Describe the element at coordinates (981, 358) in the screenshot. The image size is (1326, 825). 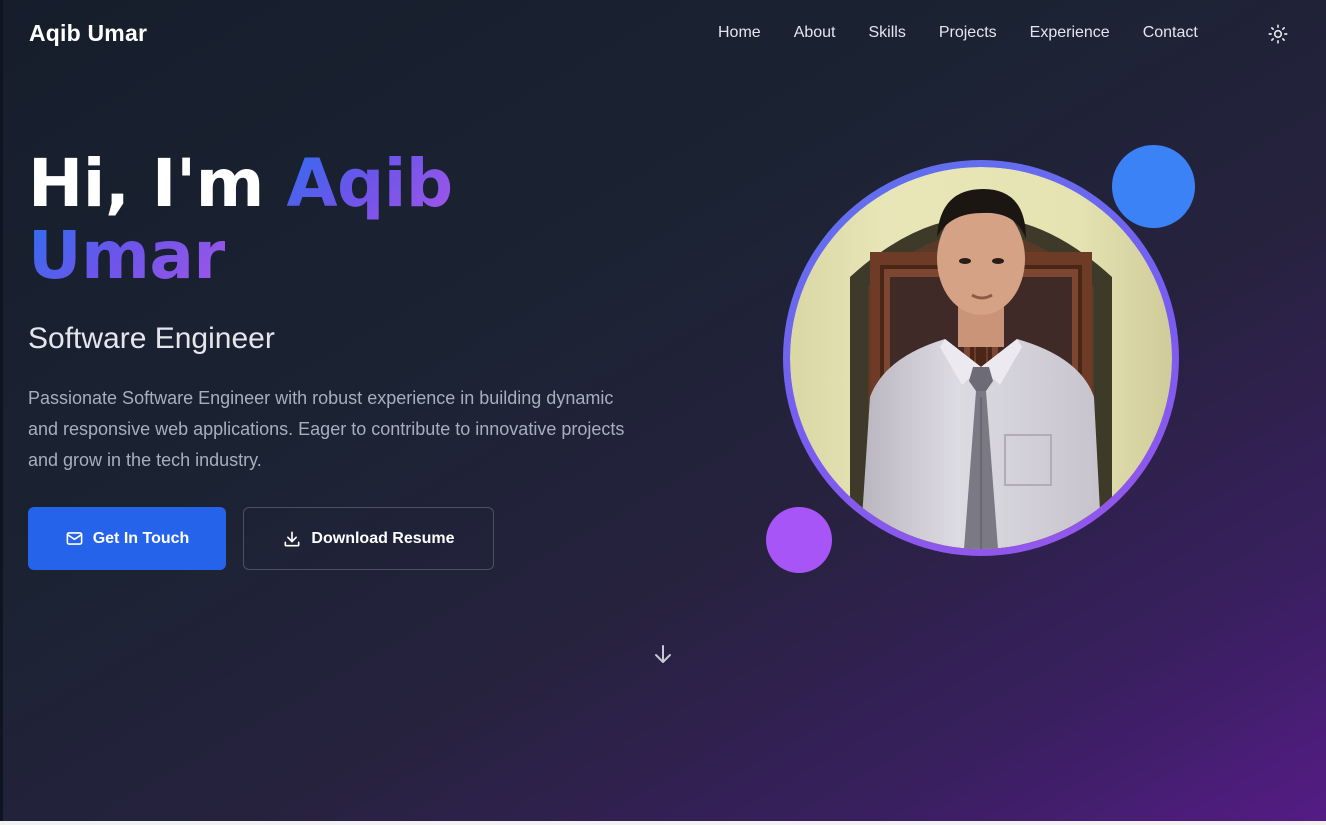
I see `profile-photo` at that location.